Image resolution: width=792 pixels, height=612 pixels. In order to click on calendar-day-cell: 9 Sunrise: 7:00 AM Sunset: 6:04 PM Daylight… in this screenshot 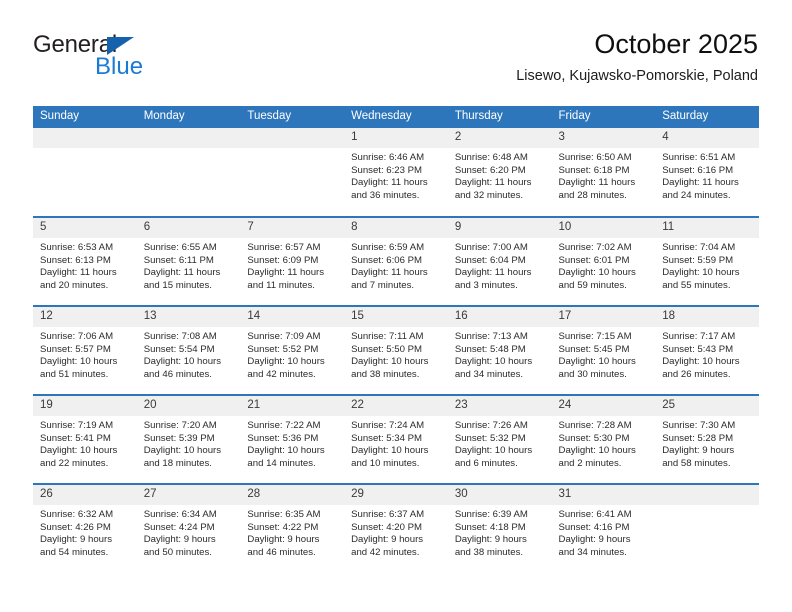, I will do `click(499, 261)`.